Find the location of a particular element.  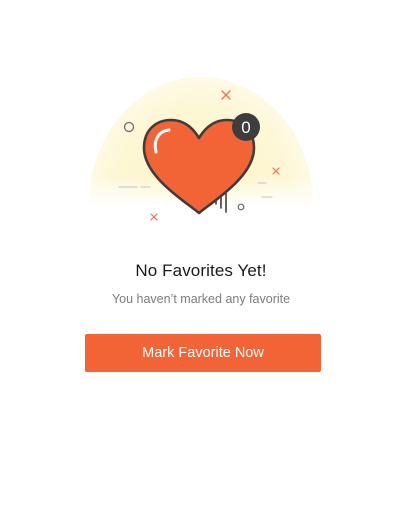

sparkle-icon is located at coordinates (154, 217).